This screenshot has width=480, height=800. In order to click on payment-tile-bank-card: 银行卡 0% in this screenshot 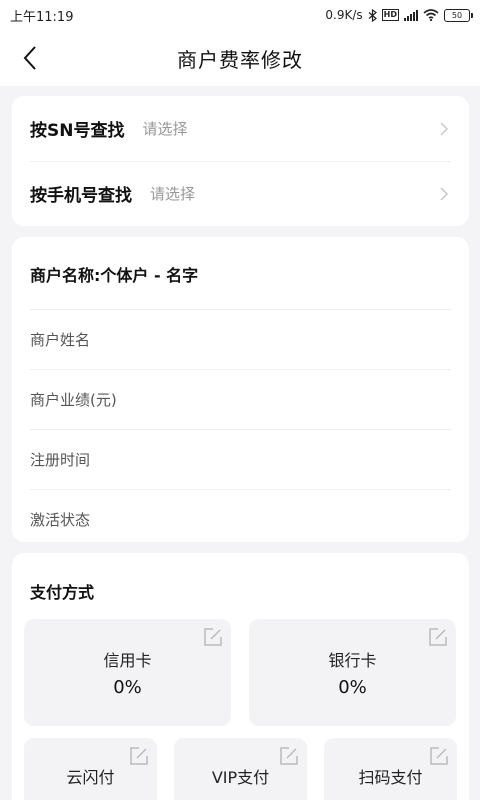, I will do `click(352, 672)`.